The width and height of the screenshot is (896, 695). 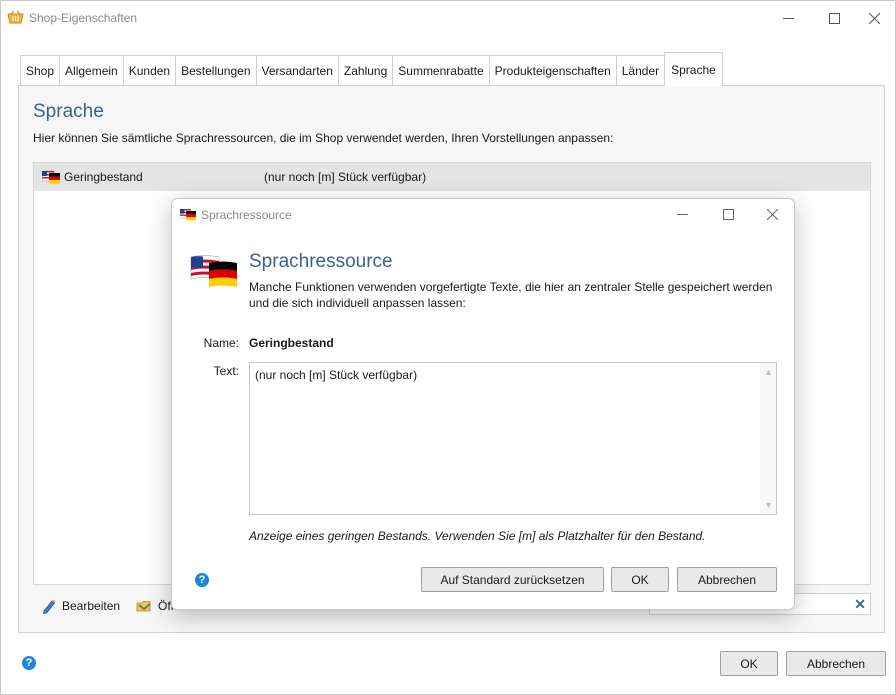 What do you see at coordinates (149, 71) in the screenshot?
I see `tab-kunden: Kunden` at bounding box center [149, 71].